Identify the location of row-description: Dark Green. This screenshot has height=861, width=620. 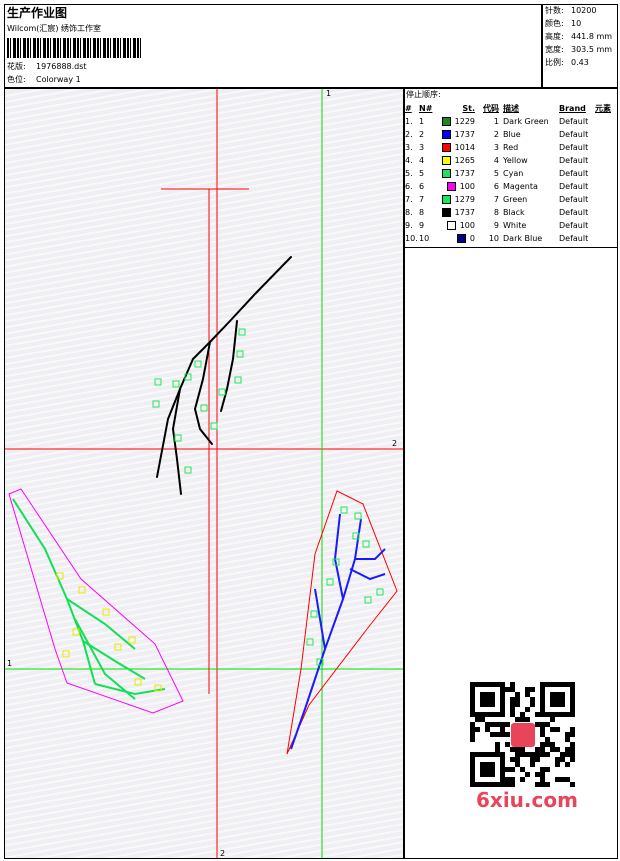
(526, 121).